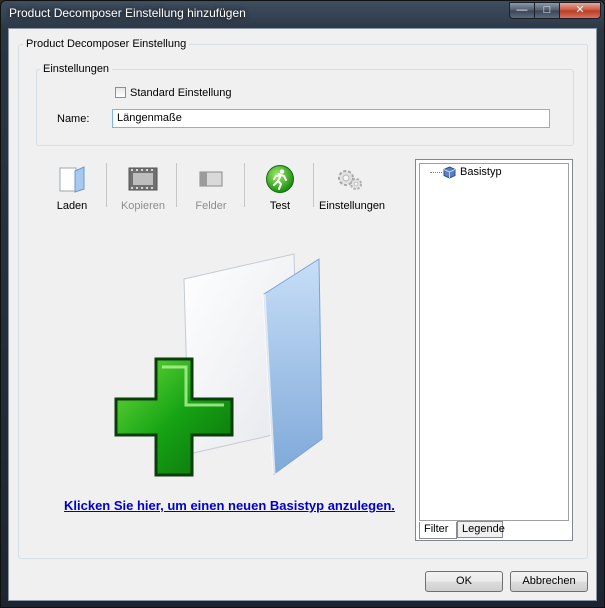  What do you see at coordinates (331, 118) in the screenshot?
I see `name-input: Längenmaße` at bounding box center [331, 118].